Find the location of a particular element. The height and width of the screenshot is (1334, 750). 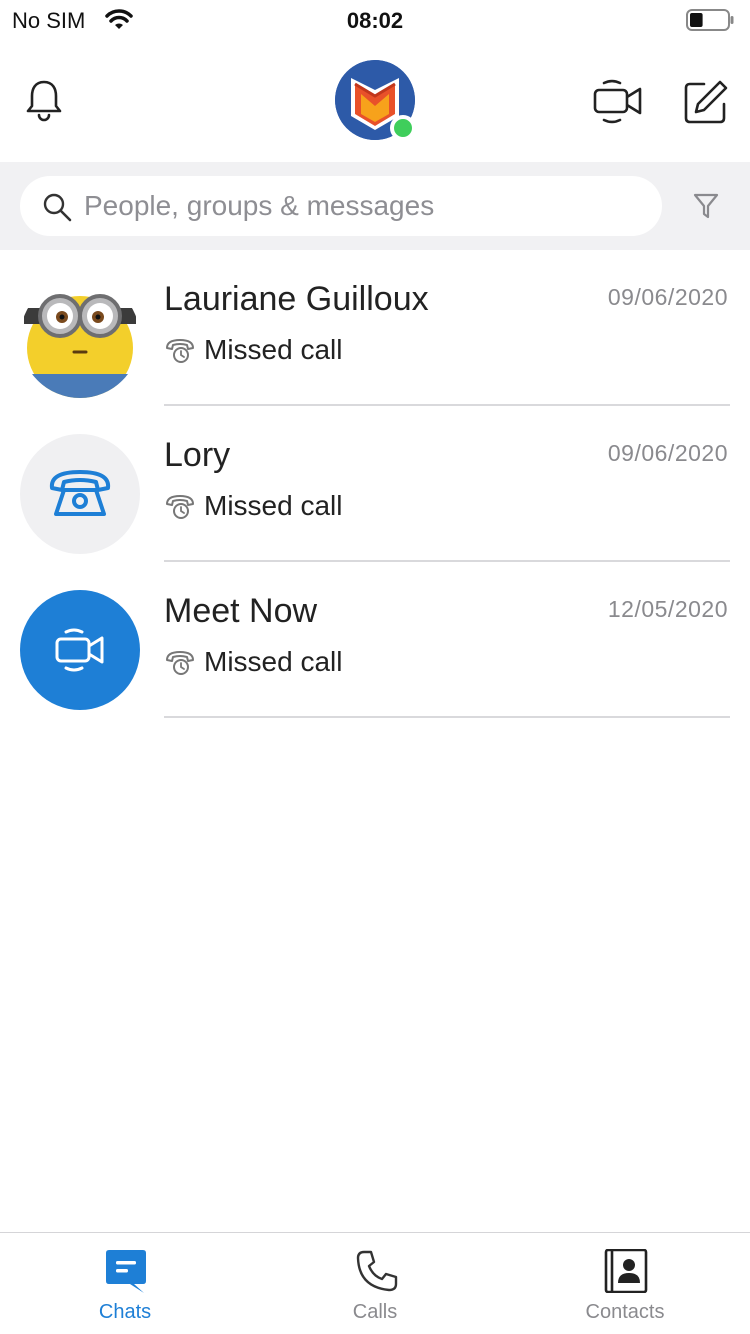

tab-label: Calls is located at coordinates (375, 1312).